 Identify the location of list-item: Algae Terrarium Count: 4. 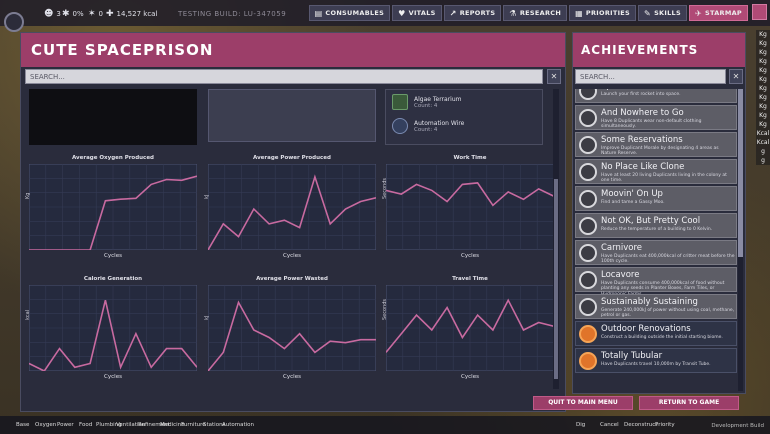
(426, 102).